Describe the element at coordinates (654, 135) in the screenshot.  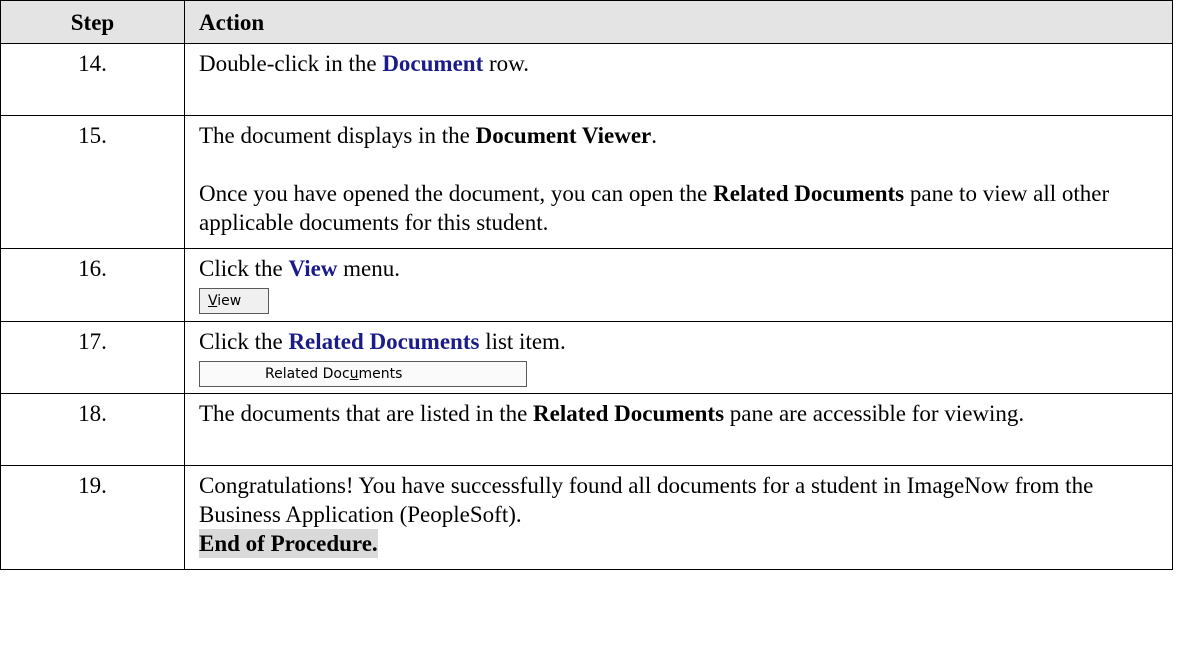
I see `action-text: .` at that location.